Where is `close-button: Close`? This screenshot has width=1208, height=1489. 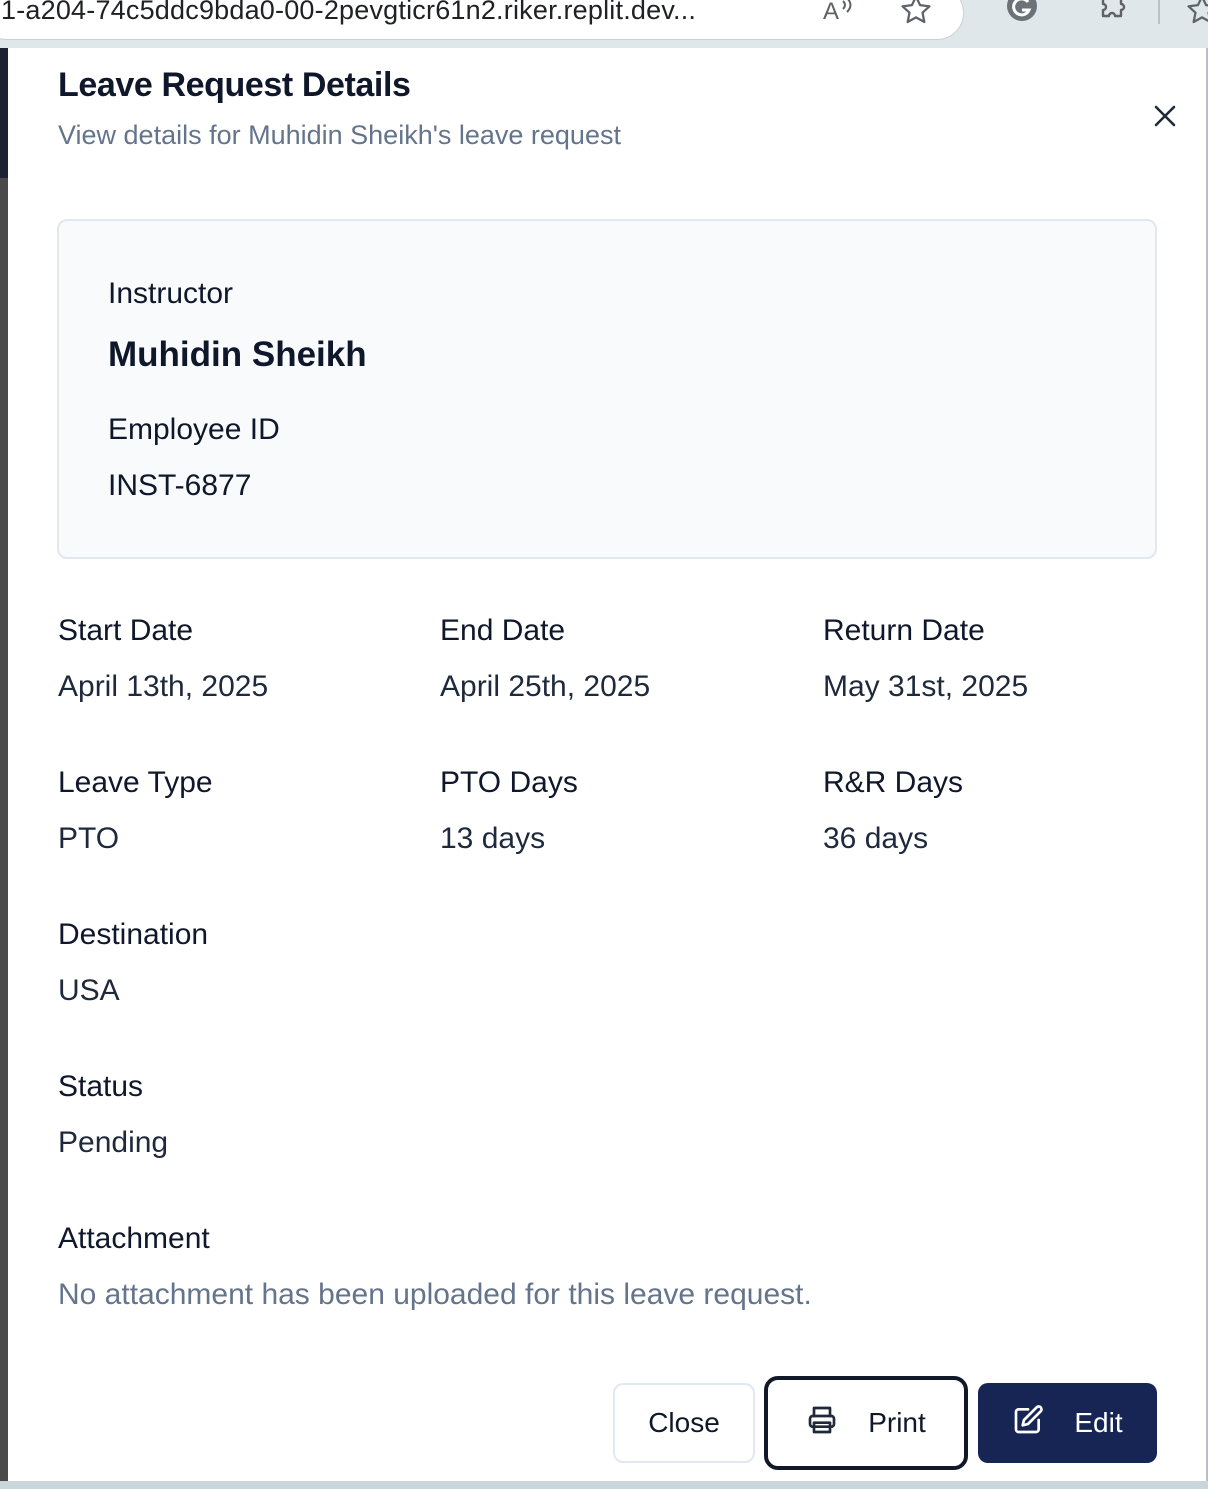
close-button: Close is located at coordinates (684, 1423).